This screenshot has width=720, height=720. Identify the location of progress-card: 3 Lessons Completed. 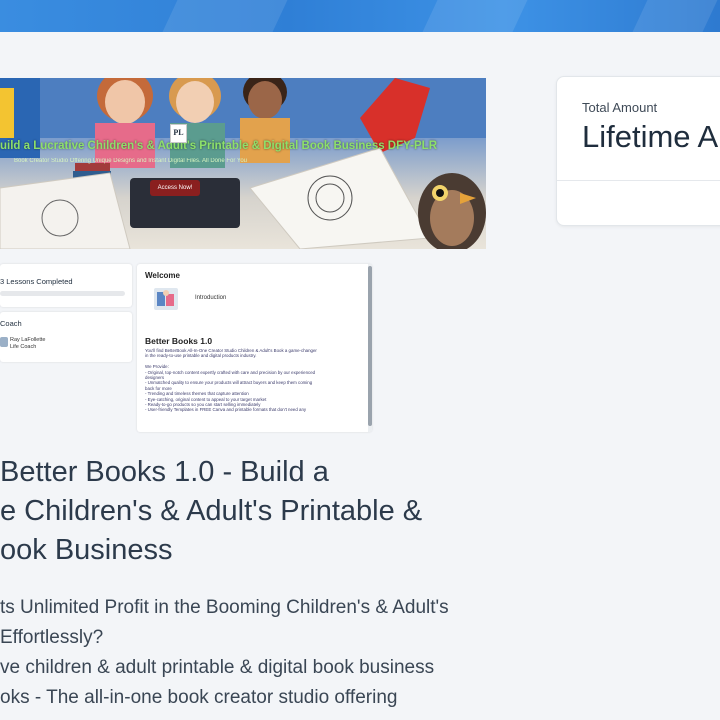
(66, 285).